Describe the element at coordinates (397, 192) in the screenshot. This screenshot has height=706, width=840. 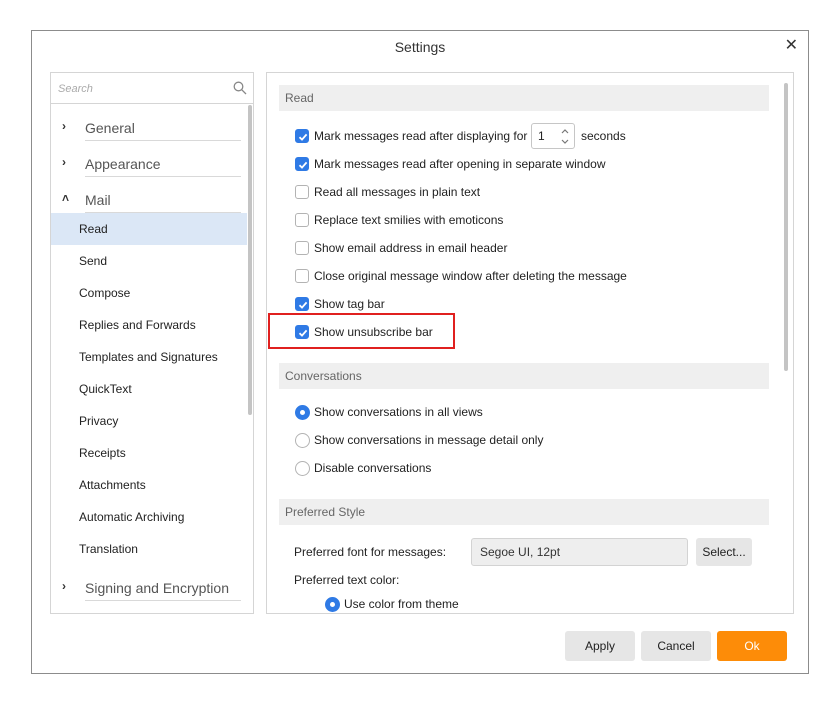
I see `option-label: Read all messages in plain text` at that location.